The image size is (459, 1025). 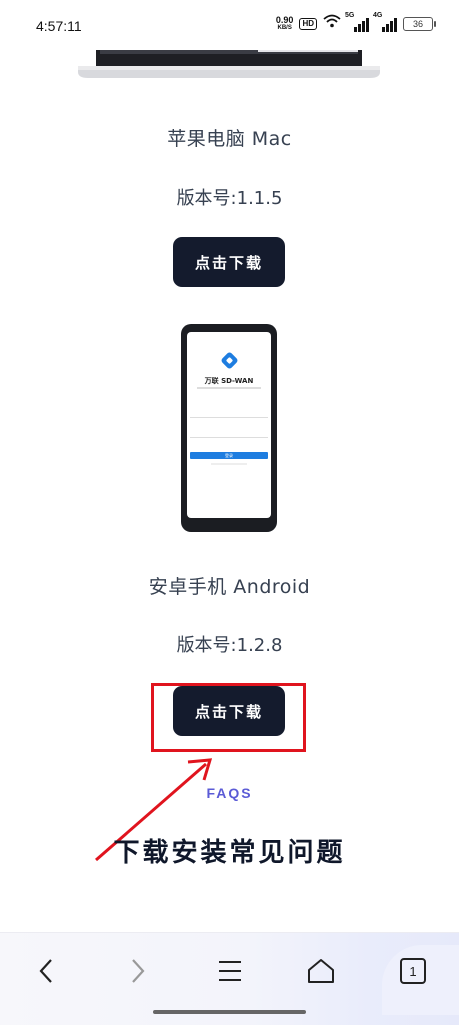 I want to click on network-speed-value: 0.90, so click(x=284, y=19).